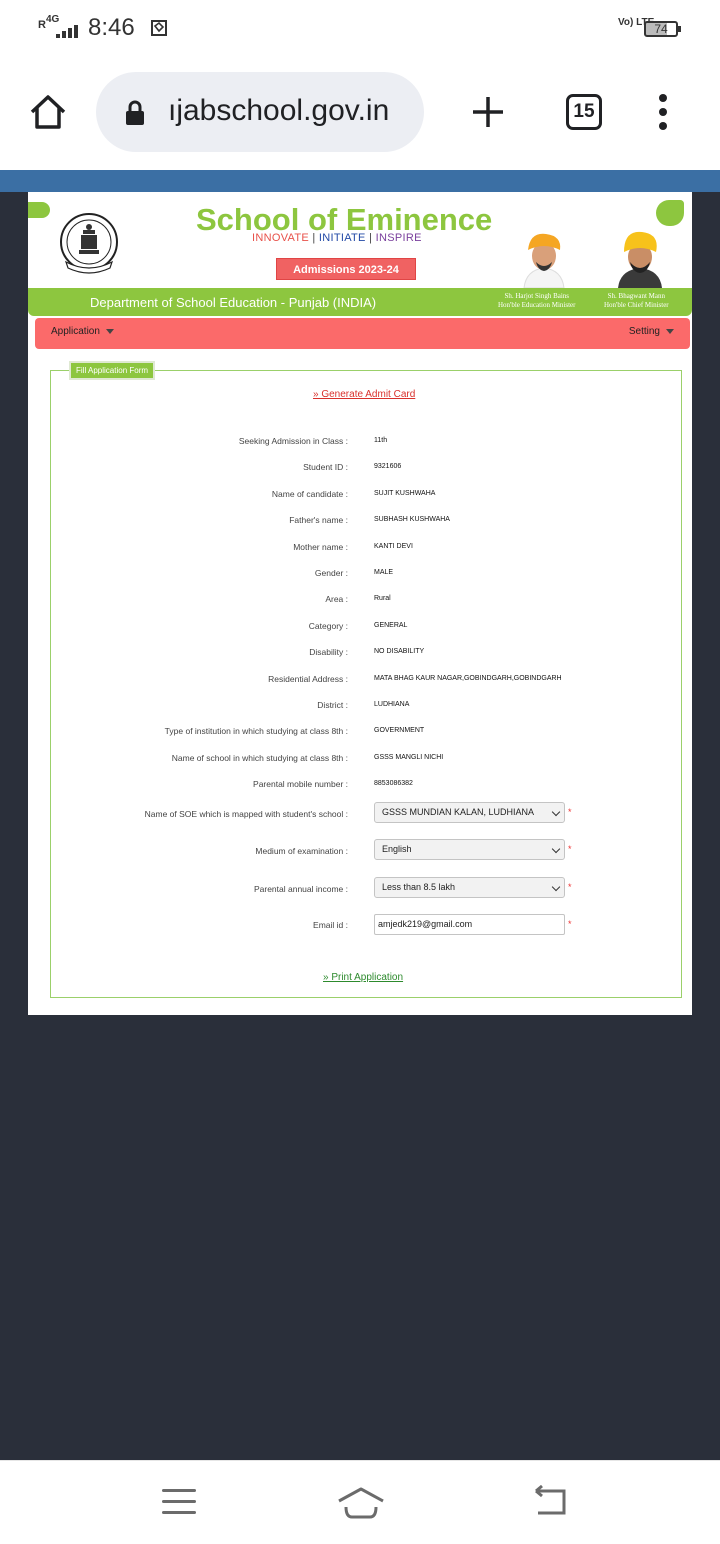 The width and height of the screenshot is (720, 1544). Describe the element at coordinates (391, 625) in the screenshot. I see `field-value: GENERAL` at that location.